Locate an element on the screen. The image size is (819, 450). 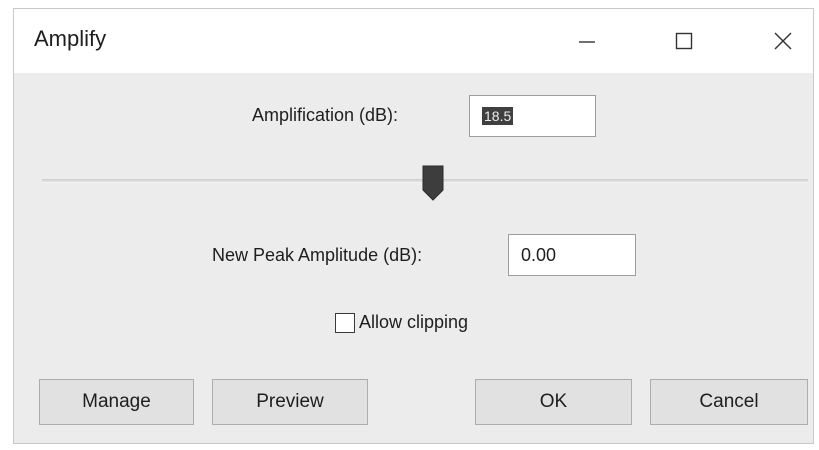
preview-button: Preview is located at coordinates (290, 402).